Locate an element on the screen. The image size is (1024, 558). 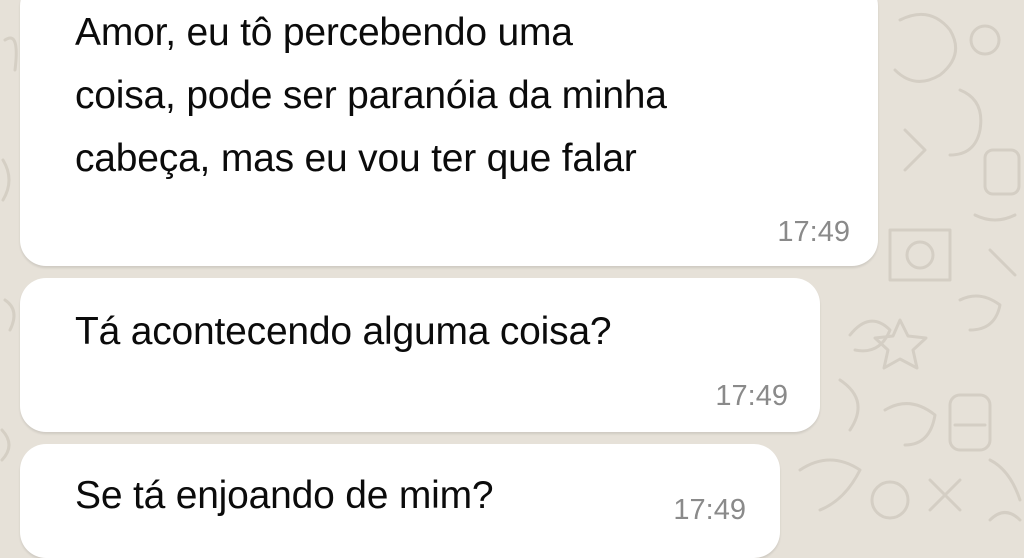
message-text: Se tá enjoando de mim? is located at coordinates (284, 495).